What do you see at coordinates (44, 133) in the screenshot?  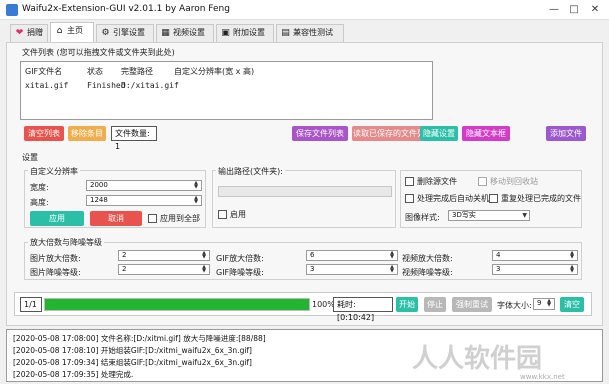 I see `clear-list-button: 清空列表` at bounding box center [44, 133].